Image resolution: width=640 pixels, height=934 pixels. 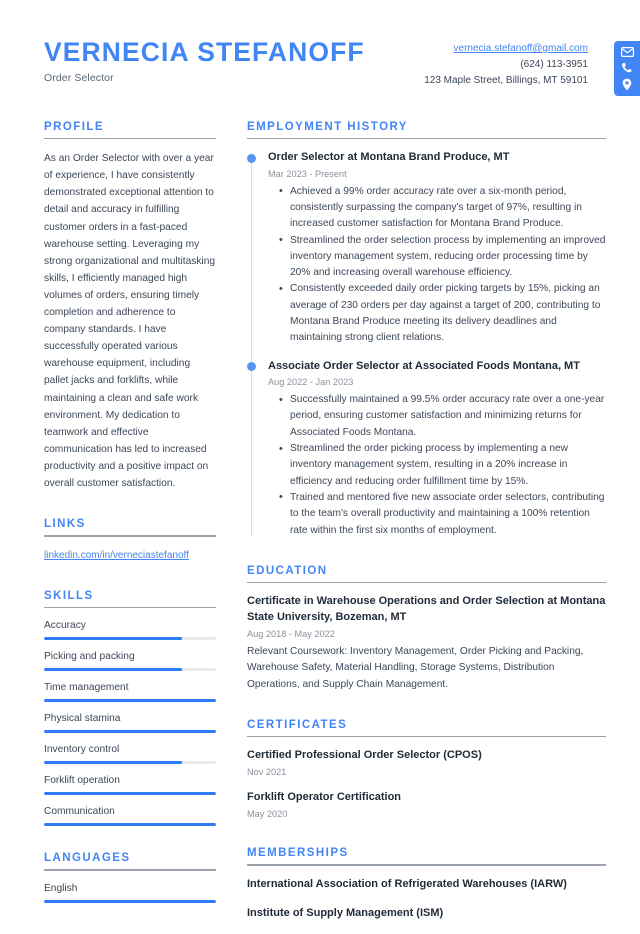 I want to click on skill-item: Picking and packing, so click(x=130, y=661).